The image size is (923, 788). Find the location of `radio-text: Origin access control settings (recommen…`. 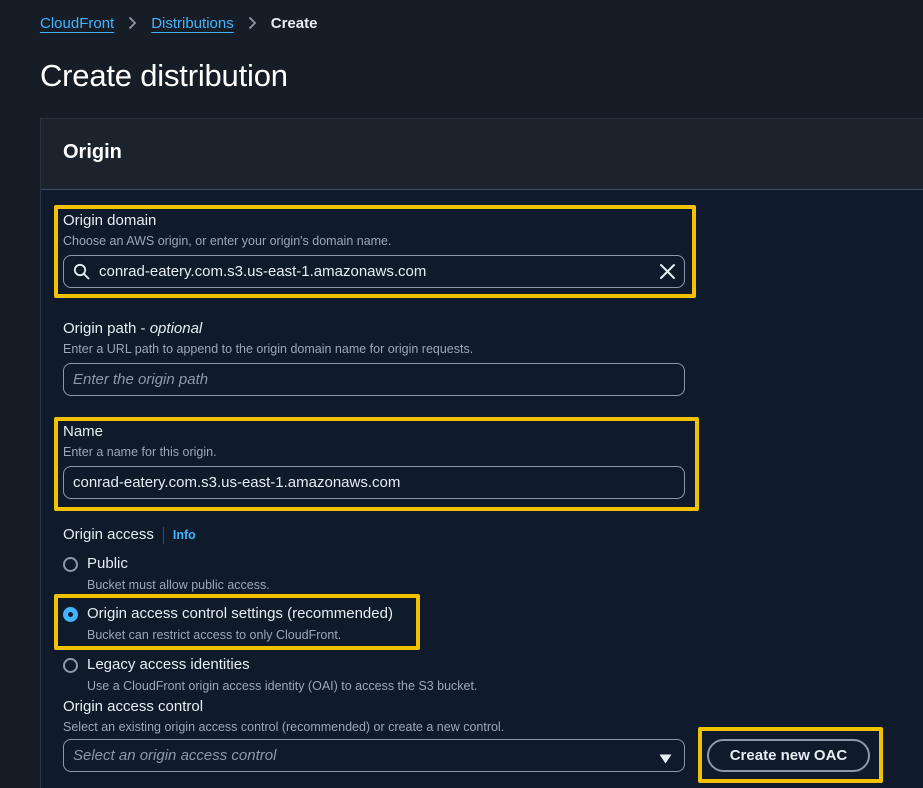

radio-text: Origin access control settings (recommen… is located at coordinates (240, 623).